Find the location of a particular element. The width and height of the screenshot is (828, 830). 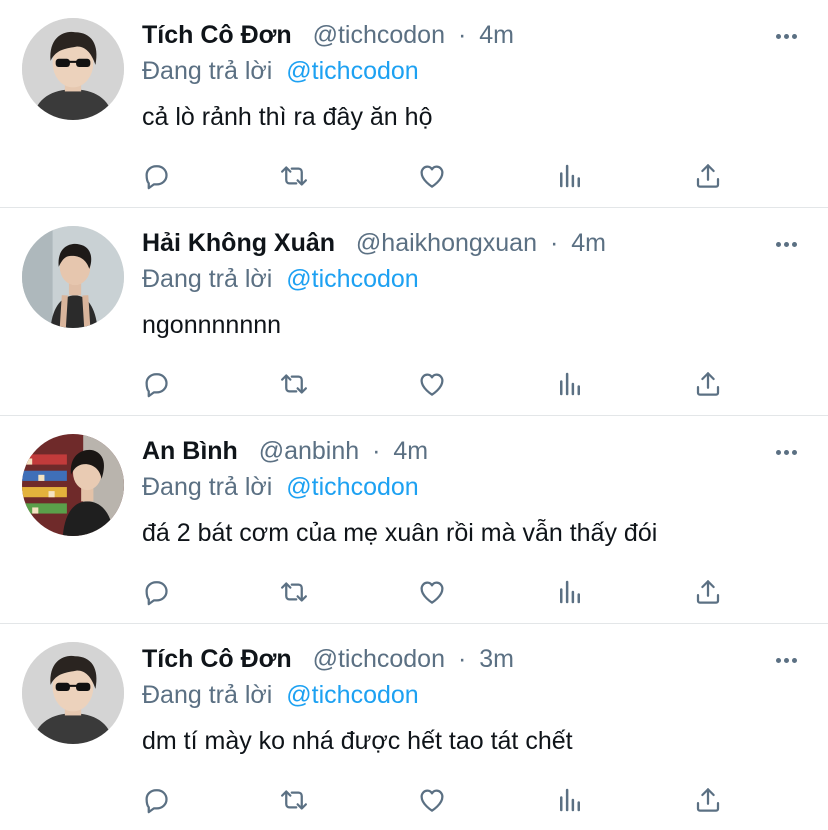

avatar-store is located at coordinates (73, 485).